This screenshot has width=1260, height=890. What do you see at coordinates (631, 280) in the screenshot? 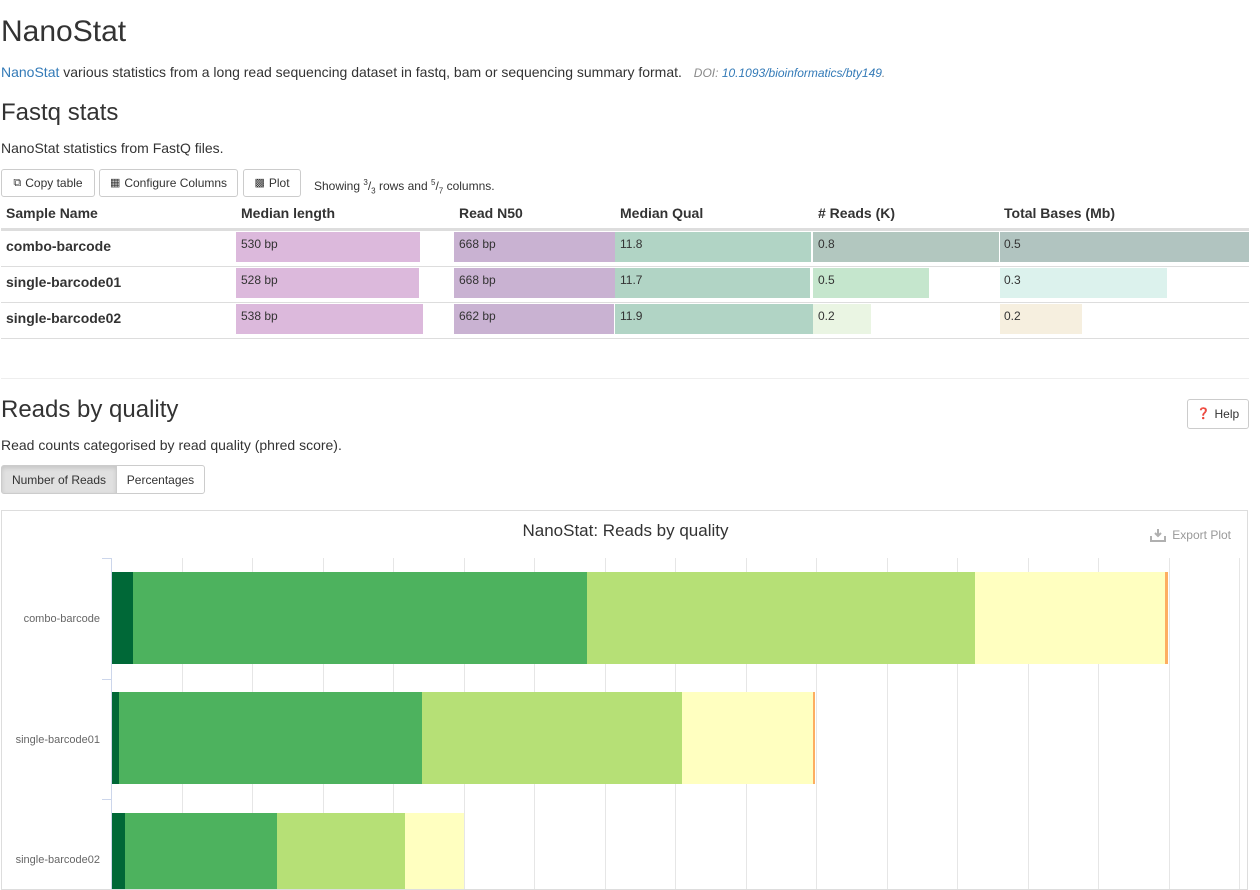
I see `cell-median-qual: 11.7` at bounding box center [631, 280].